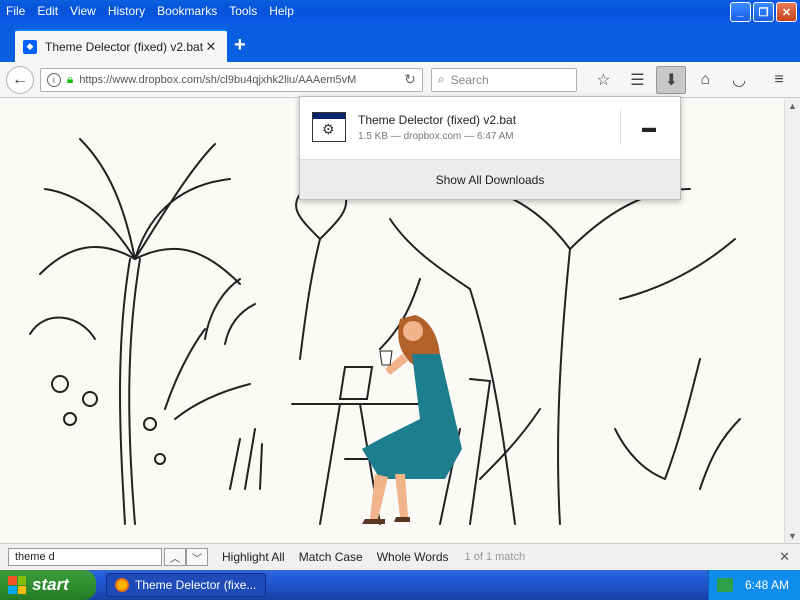  Describe the element at coordinates (240, 45) in the screenshot. I see `new-tab-button: +` at that location.